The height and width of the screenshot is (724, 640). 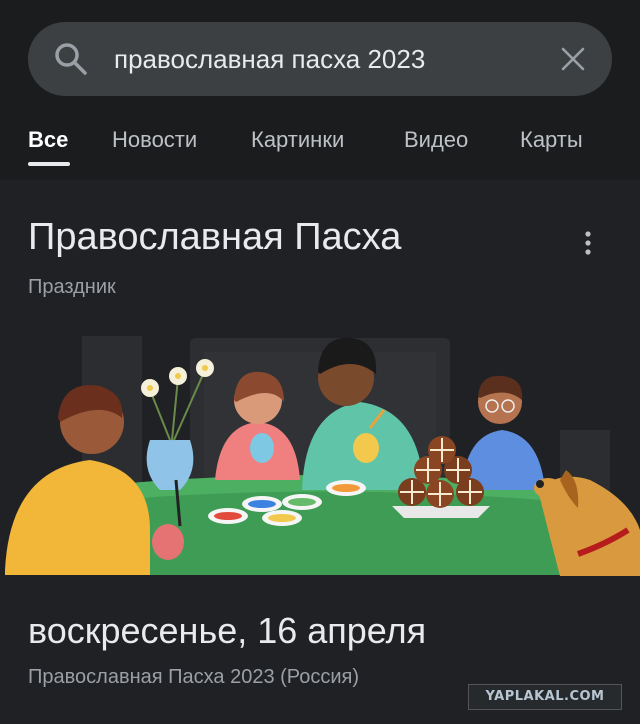 What do you see at coordinates (49, 164) in the screenshot?
I see `active-tab-indicator` at bounding box center [49, 164].